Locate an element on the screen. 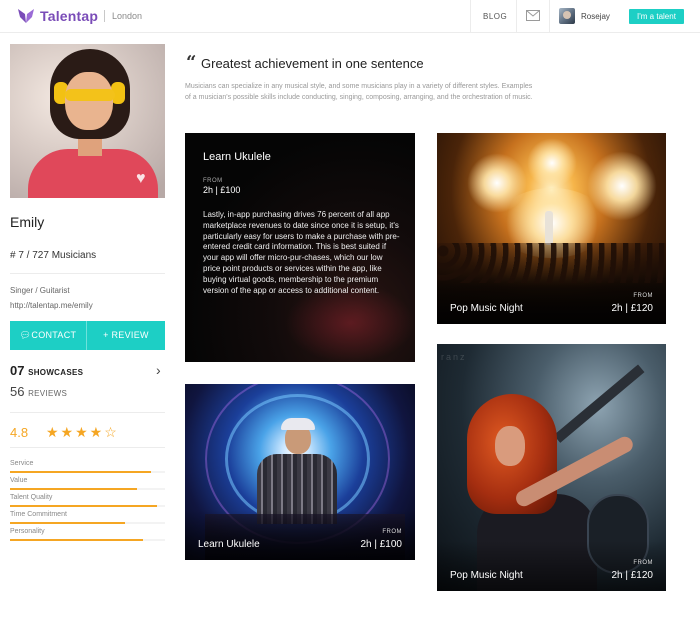  reviews-summary: 56 REVIEWS is located at coordinates (38, 391).